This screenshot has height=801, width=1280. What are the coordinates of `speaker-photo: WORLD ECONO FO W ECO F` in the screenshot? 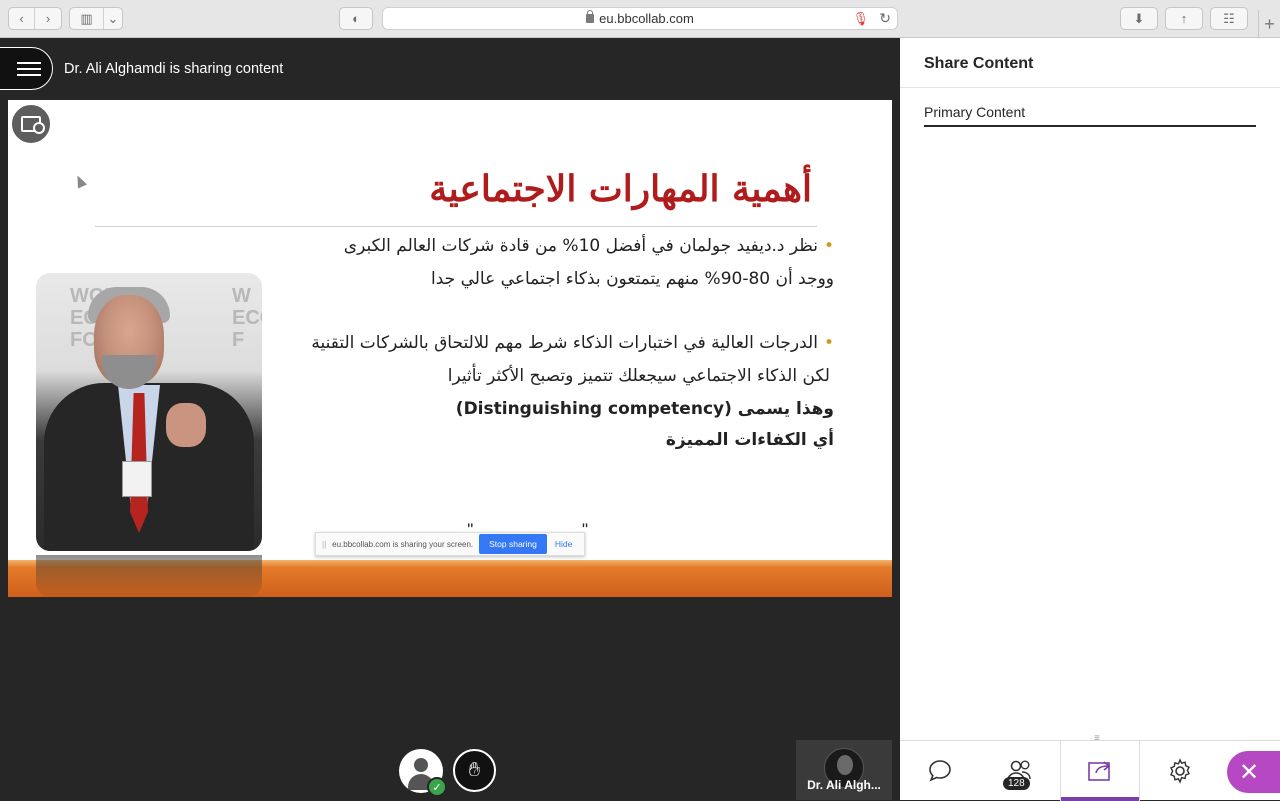 It's located at (149, 412).